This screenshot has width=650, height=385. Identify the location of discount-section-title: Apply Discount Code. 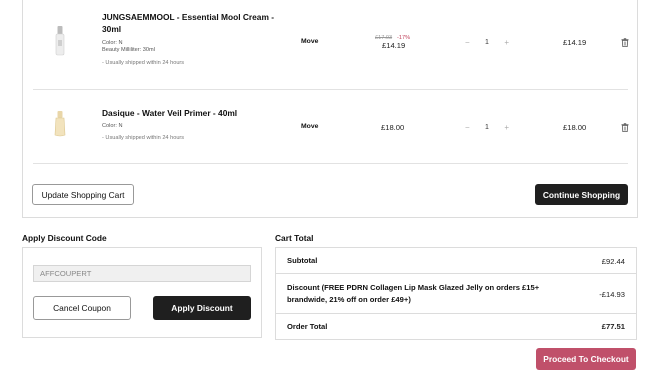
(64, 238).